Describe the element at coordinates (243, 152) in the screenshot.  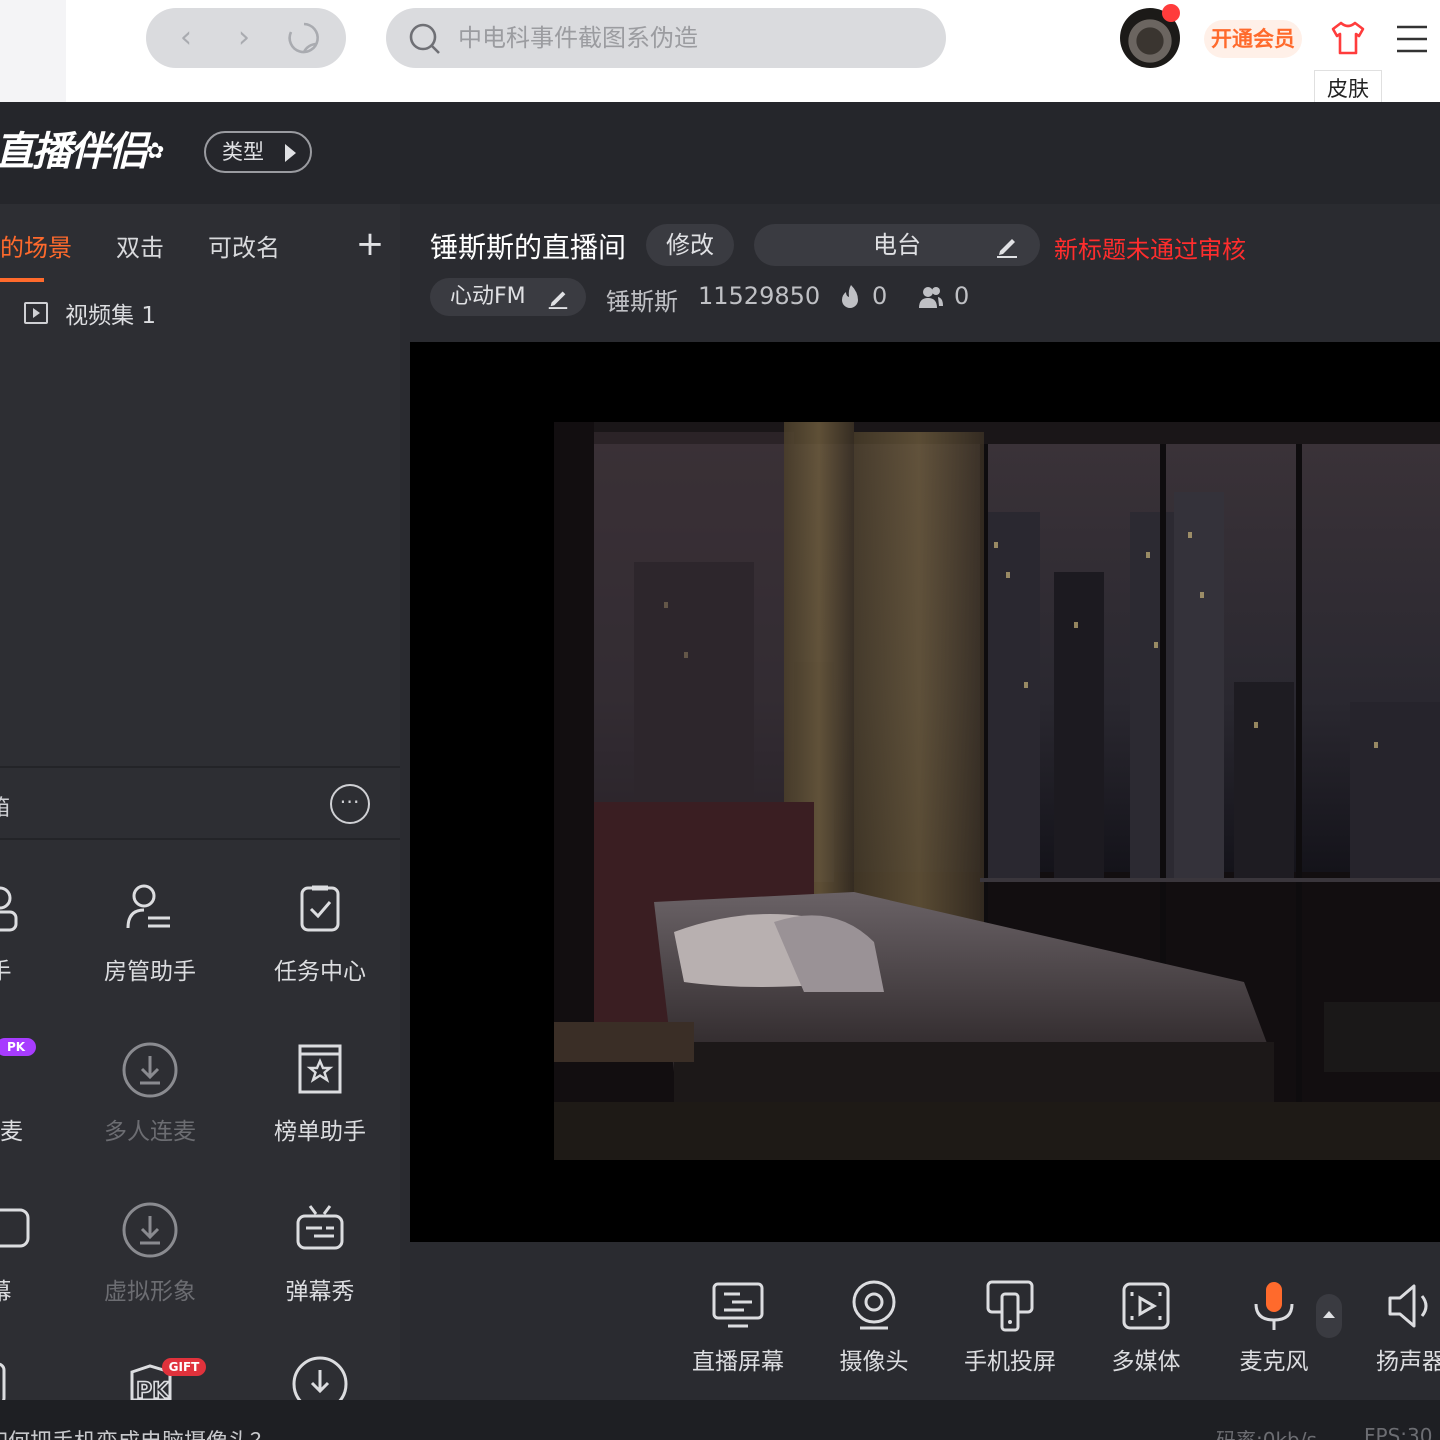
I see `type-button-label: 类型` at that location.